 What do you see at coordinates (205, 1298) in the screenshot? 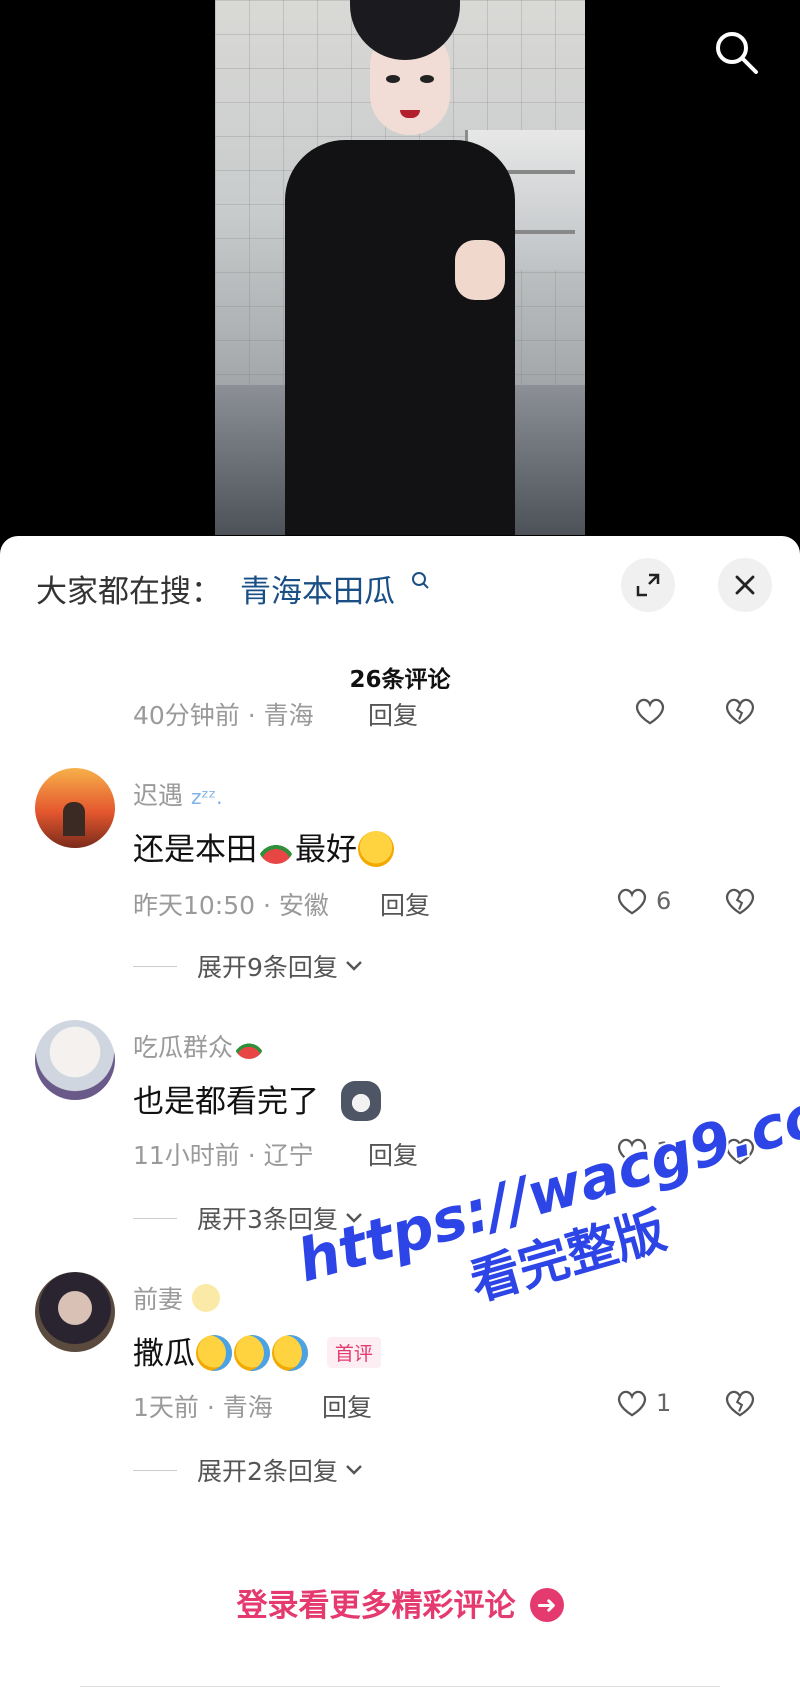
I see `shy-emoji-icon` at bounding box center [205, 1298].